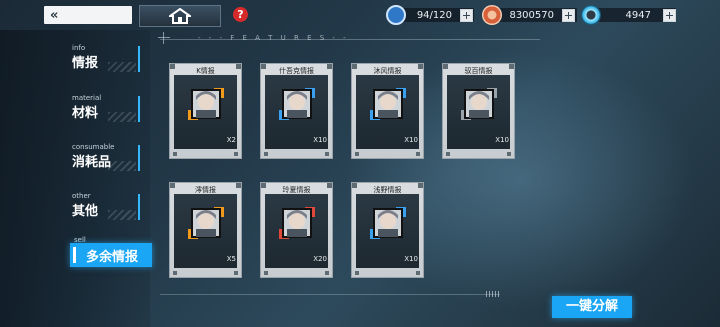 The height and width of the screenshot is (327, 720). What do you see at coordinates (85, 211) in the screenshot?
I see `sidebar-item-label: 其他` at bounding box center [85, 211].